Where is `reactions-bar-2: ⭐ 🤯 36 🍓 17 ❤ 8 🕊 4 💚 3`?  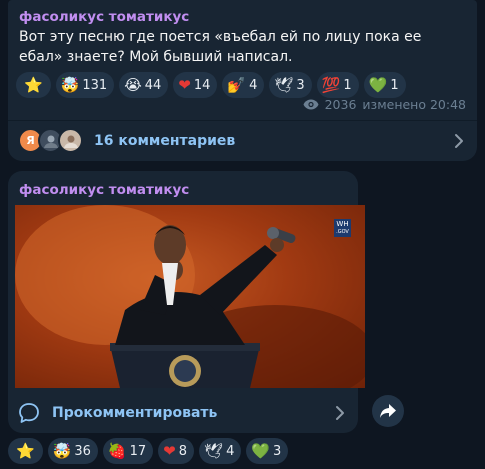 reactions-bar-2: ⭐ 🤯 36 🍓 17 ❤ 8 🕊 4 💚 3 is located at coordinates (148, 451).